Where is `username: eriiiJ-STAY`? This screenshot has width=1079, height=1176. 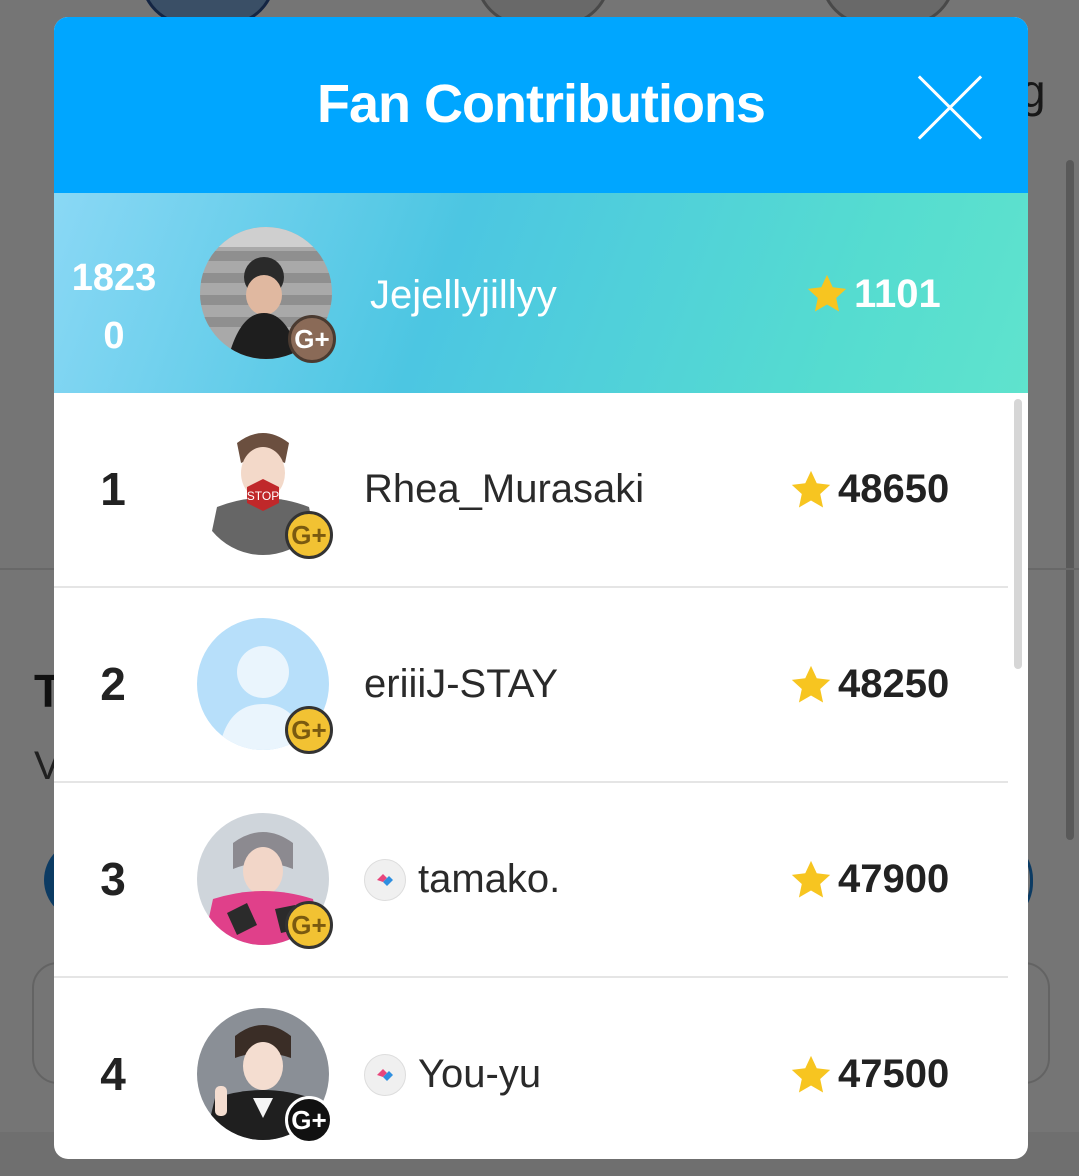 username: eriiiJ-STAY is located at coordinates (461, 684).